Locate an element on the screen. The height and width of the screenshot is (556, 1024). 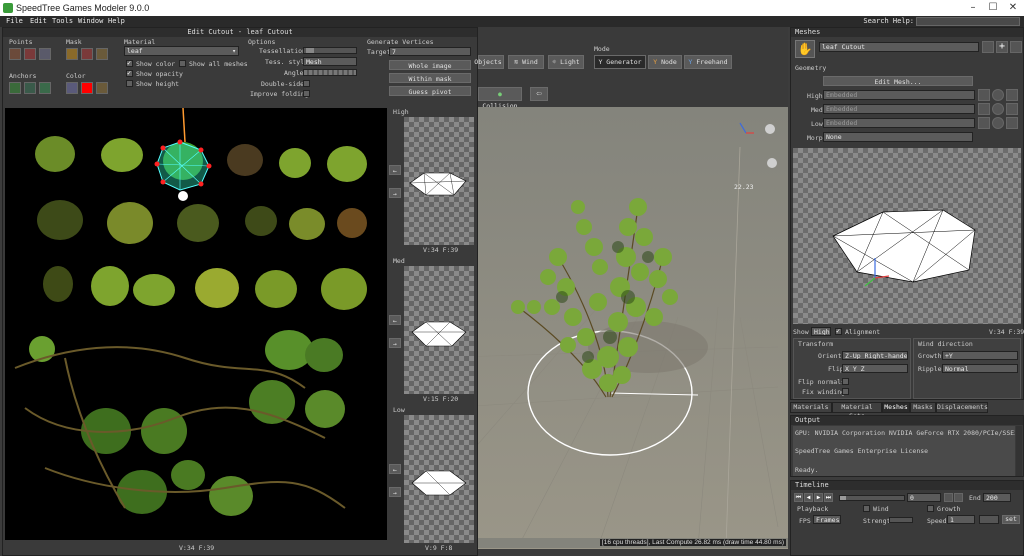
freehand-button: Y Freehand is located at coordinates (708, 62).